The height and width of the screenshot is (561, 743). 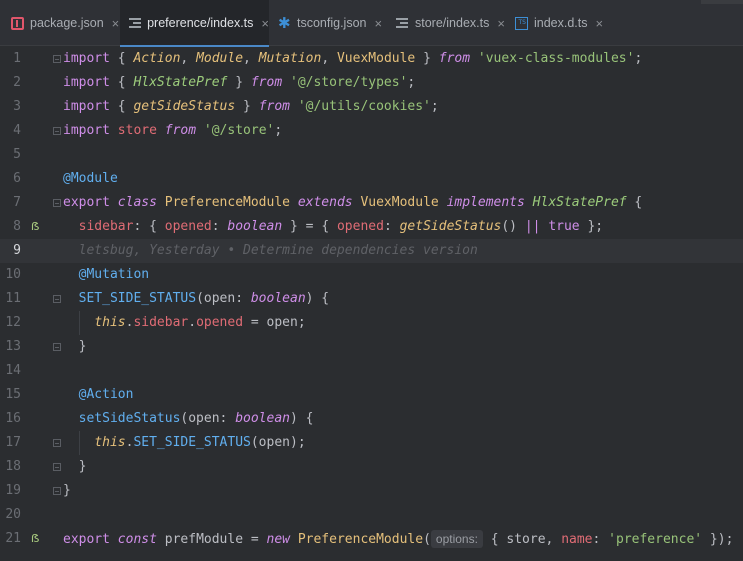 I want to click on code-text: setSideStatus(open: boolean) {, so click(x=196, y=418).